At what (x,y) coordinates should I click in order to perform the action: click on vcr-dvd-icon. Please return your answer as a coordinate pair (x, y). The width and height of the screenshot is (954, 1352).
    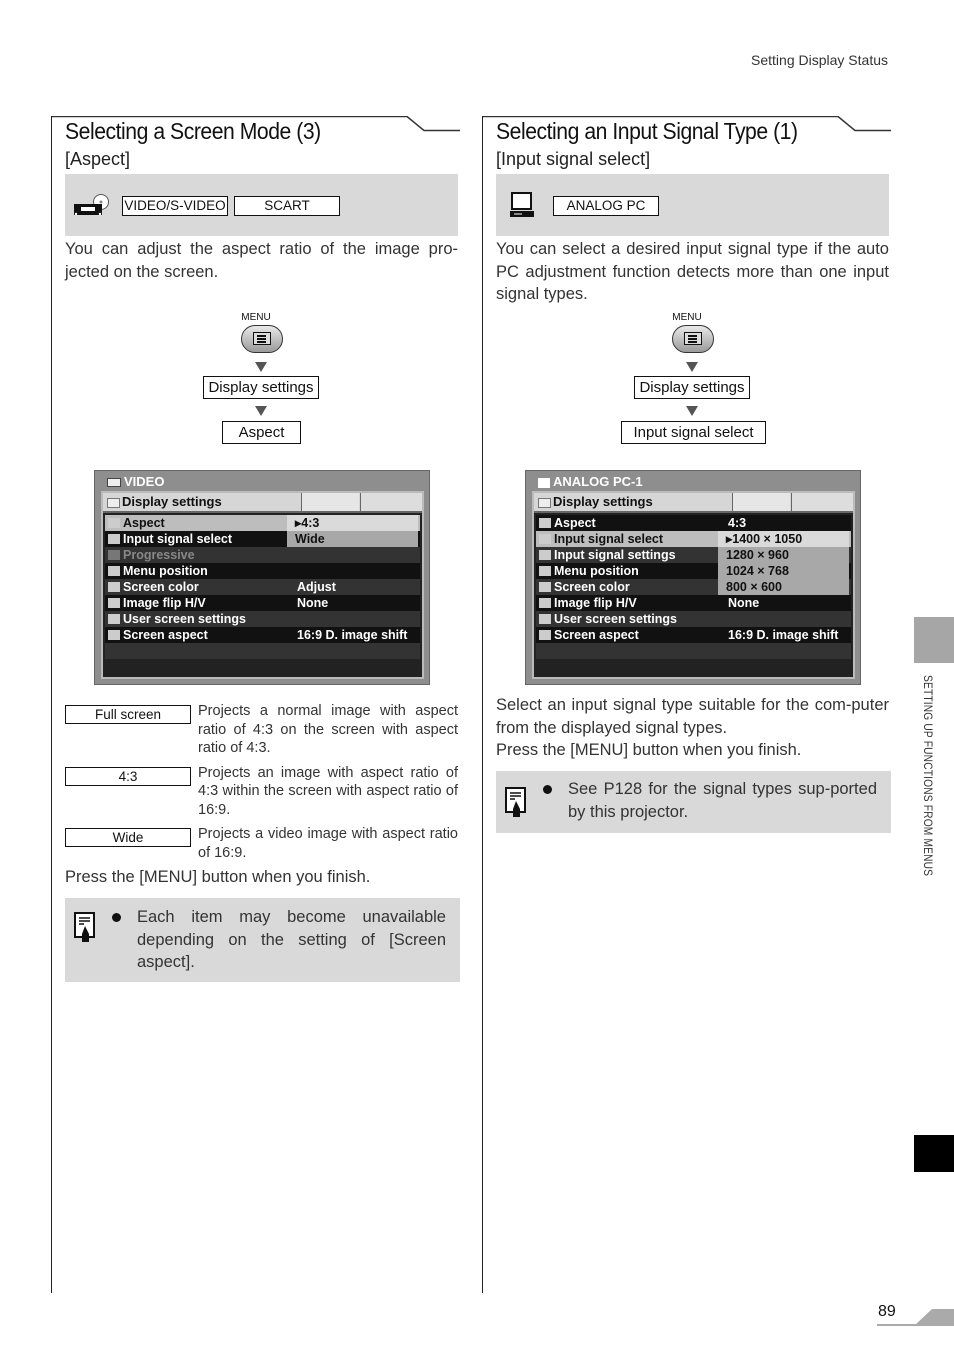
    Looking at the image, I should click on (92, 208).